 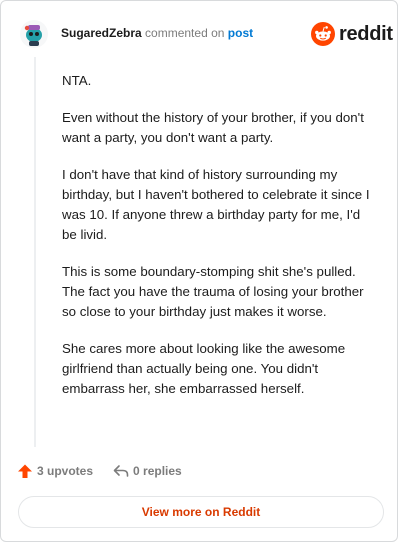 I want to click on user-avatar, so click(x=34, y=34).